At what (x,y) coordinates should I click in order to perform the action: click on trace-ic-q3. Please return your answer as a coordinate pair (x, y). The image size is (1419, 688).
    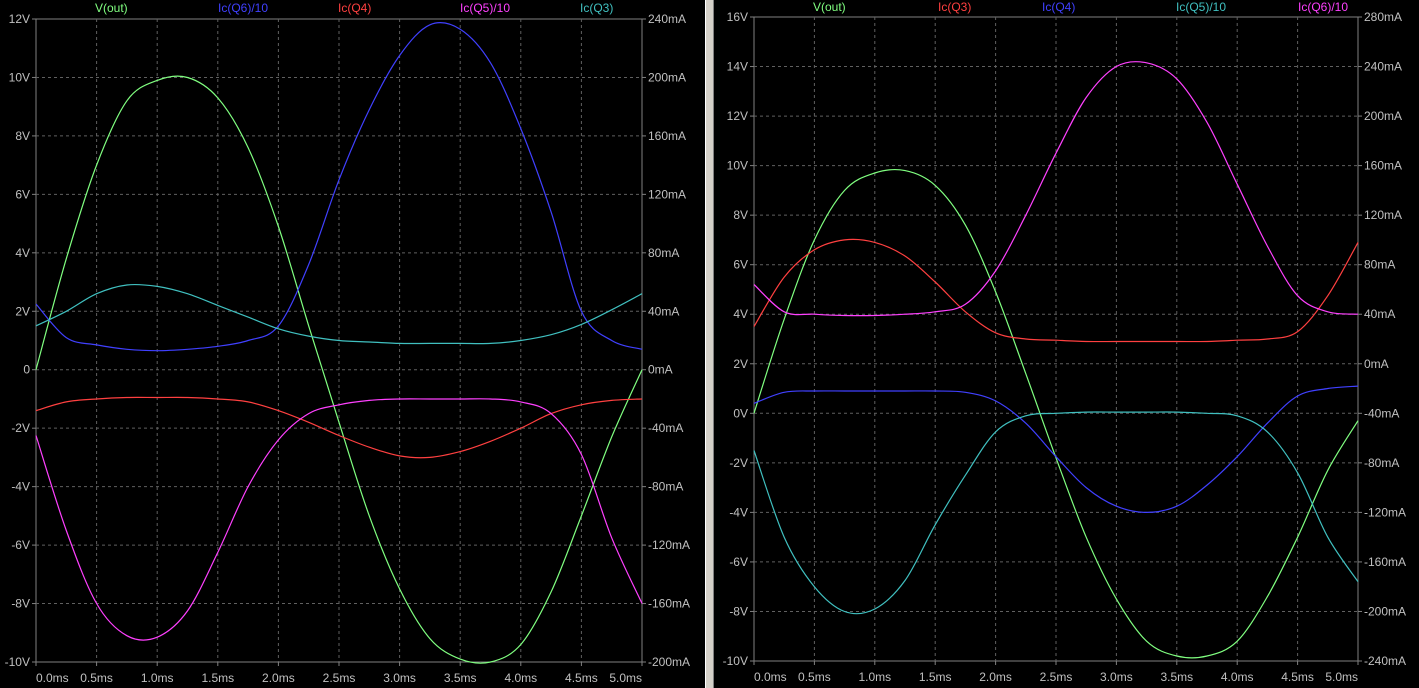
    Looking at the image, I should click on (1056, 290).